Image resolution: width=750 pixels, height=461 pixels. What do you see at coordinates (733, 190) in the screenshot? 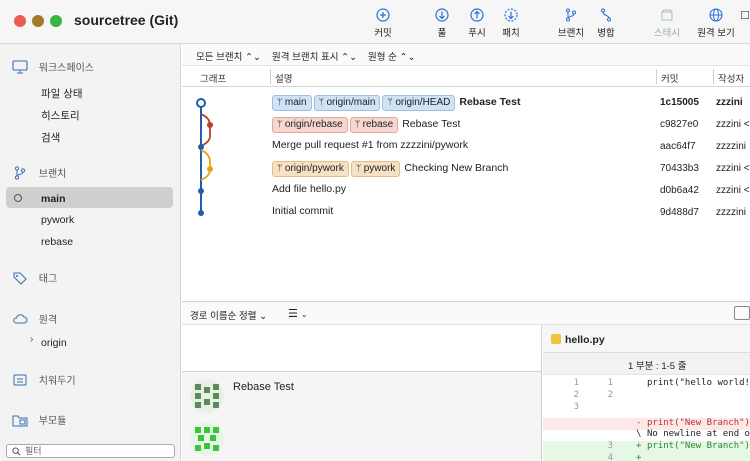
I see `commit-author: zzzini <` at bounding box center [733, 190].